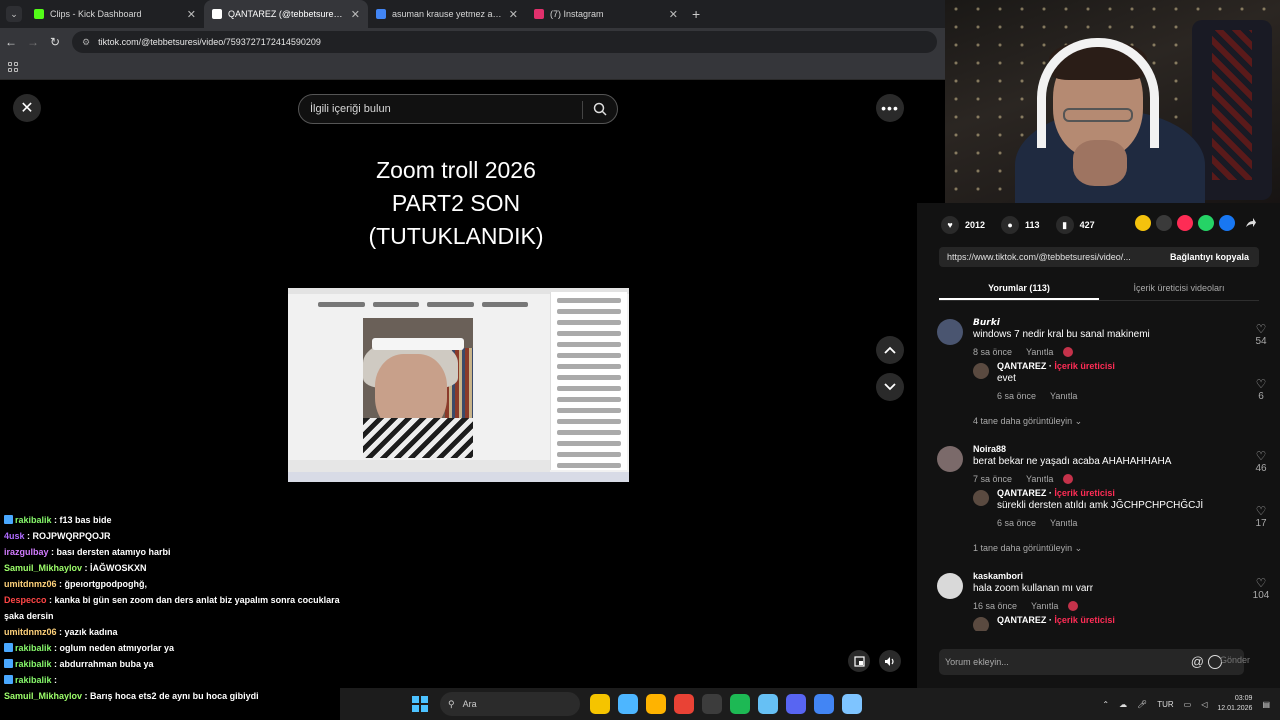  What do you see at coordinates (1019, 288) in the screenshot?
I see `tab-comments: Yorumlar (113)` at bounding box center [1019, 288].